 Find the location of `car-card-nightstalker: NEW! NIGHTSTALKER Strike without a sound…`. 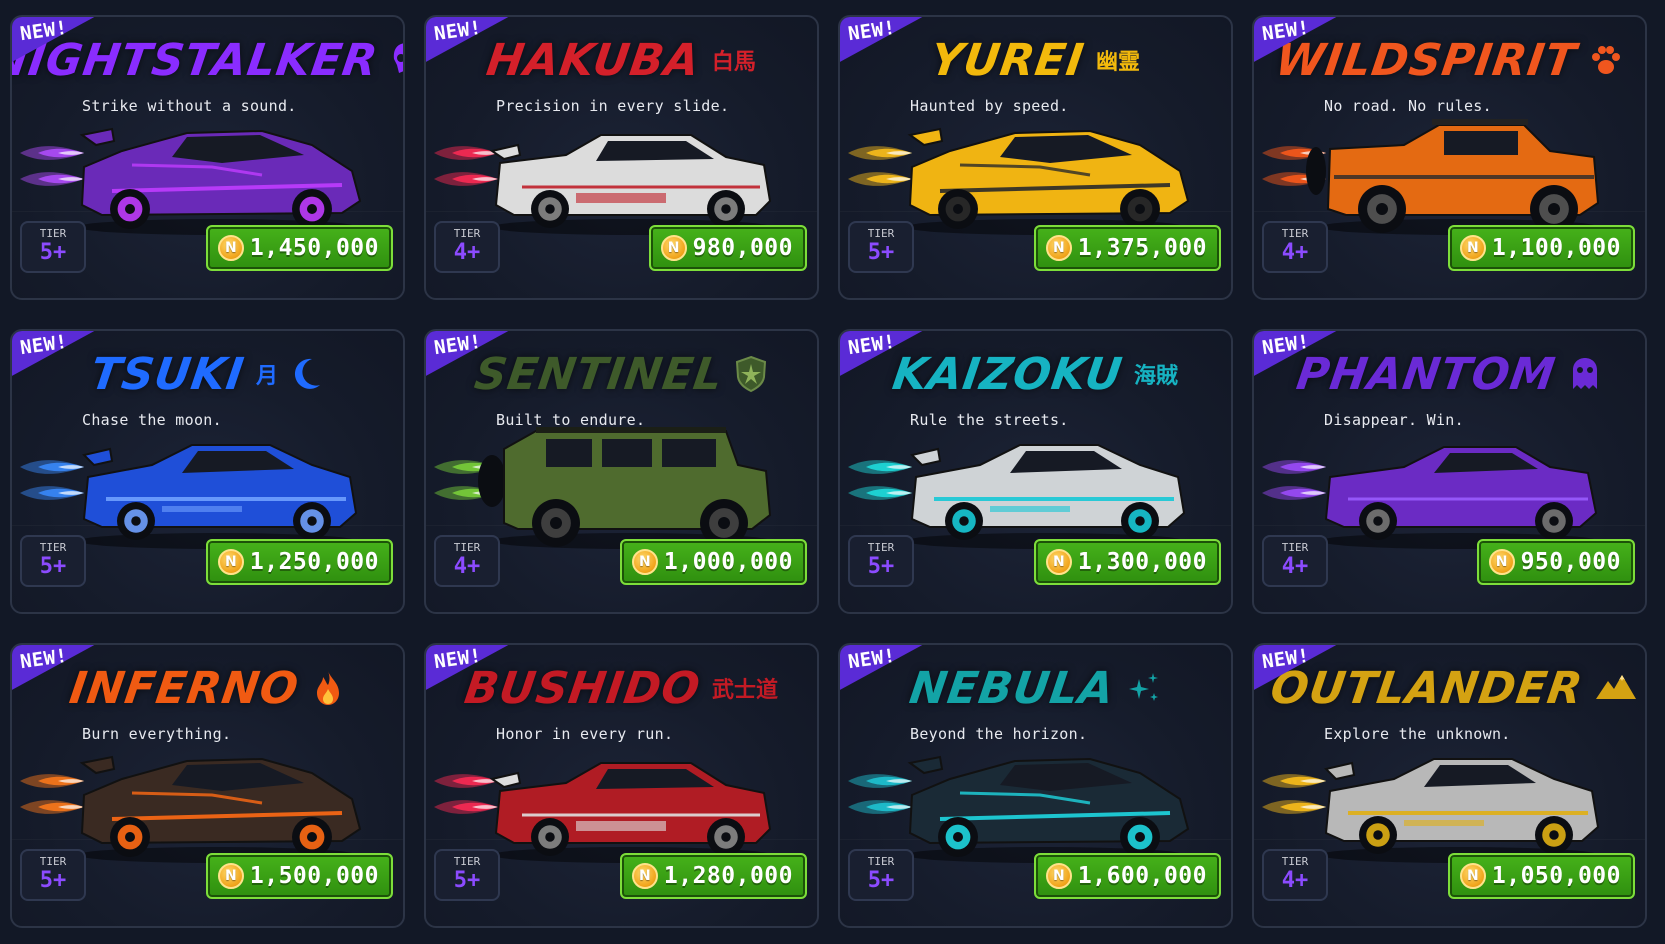

car-card-nightstalker: NEW! NIGHTSTALKER Strike without a sound… is located at coordinates (207, 157).